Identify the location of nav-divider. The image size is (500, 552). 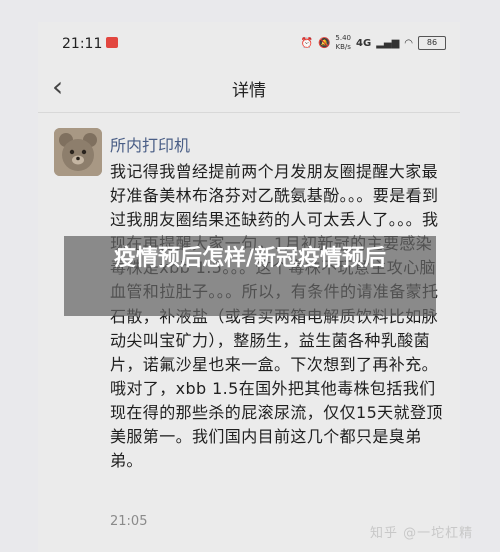
(249, 112).